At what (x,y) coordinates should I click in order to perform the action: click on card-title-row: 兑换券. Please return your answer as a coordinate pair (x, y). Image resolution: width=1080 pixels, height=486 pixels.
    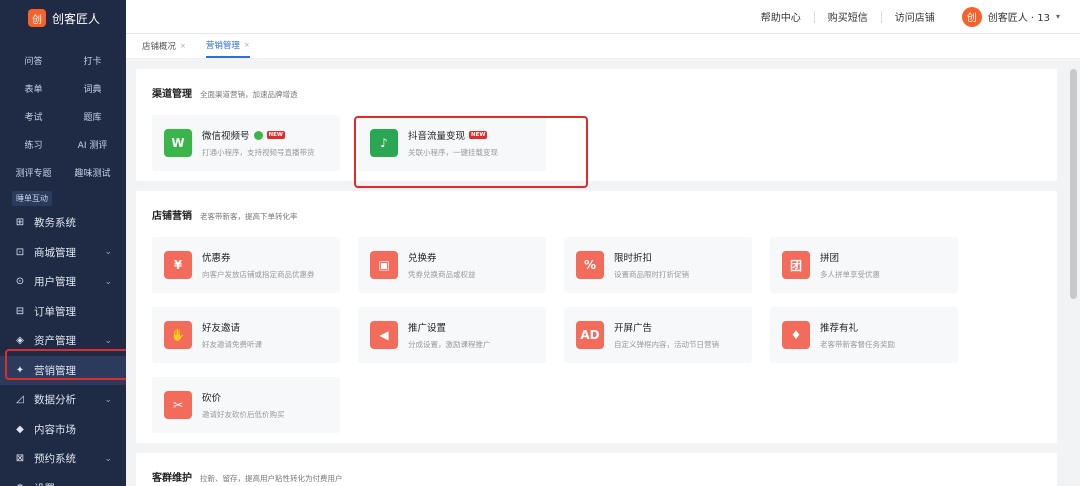
    Looking at the image, I should click on (442, 257).